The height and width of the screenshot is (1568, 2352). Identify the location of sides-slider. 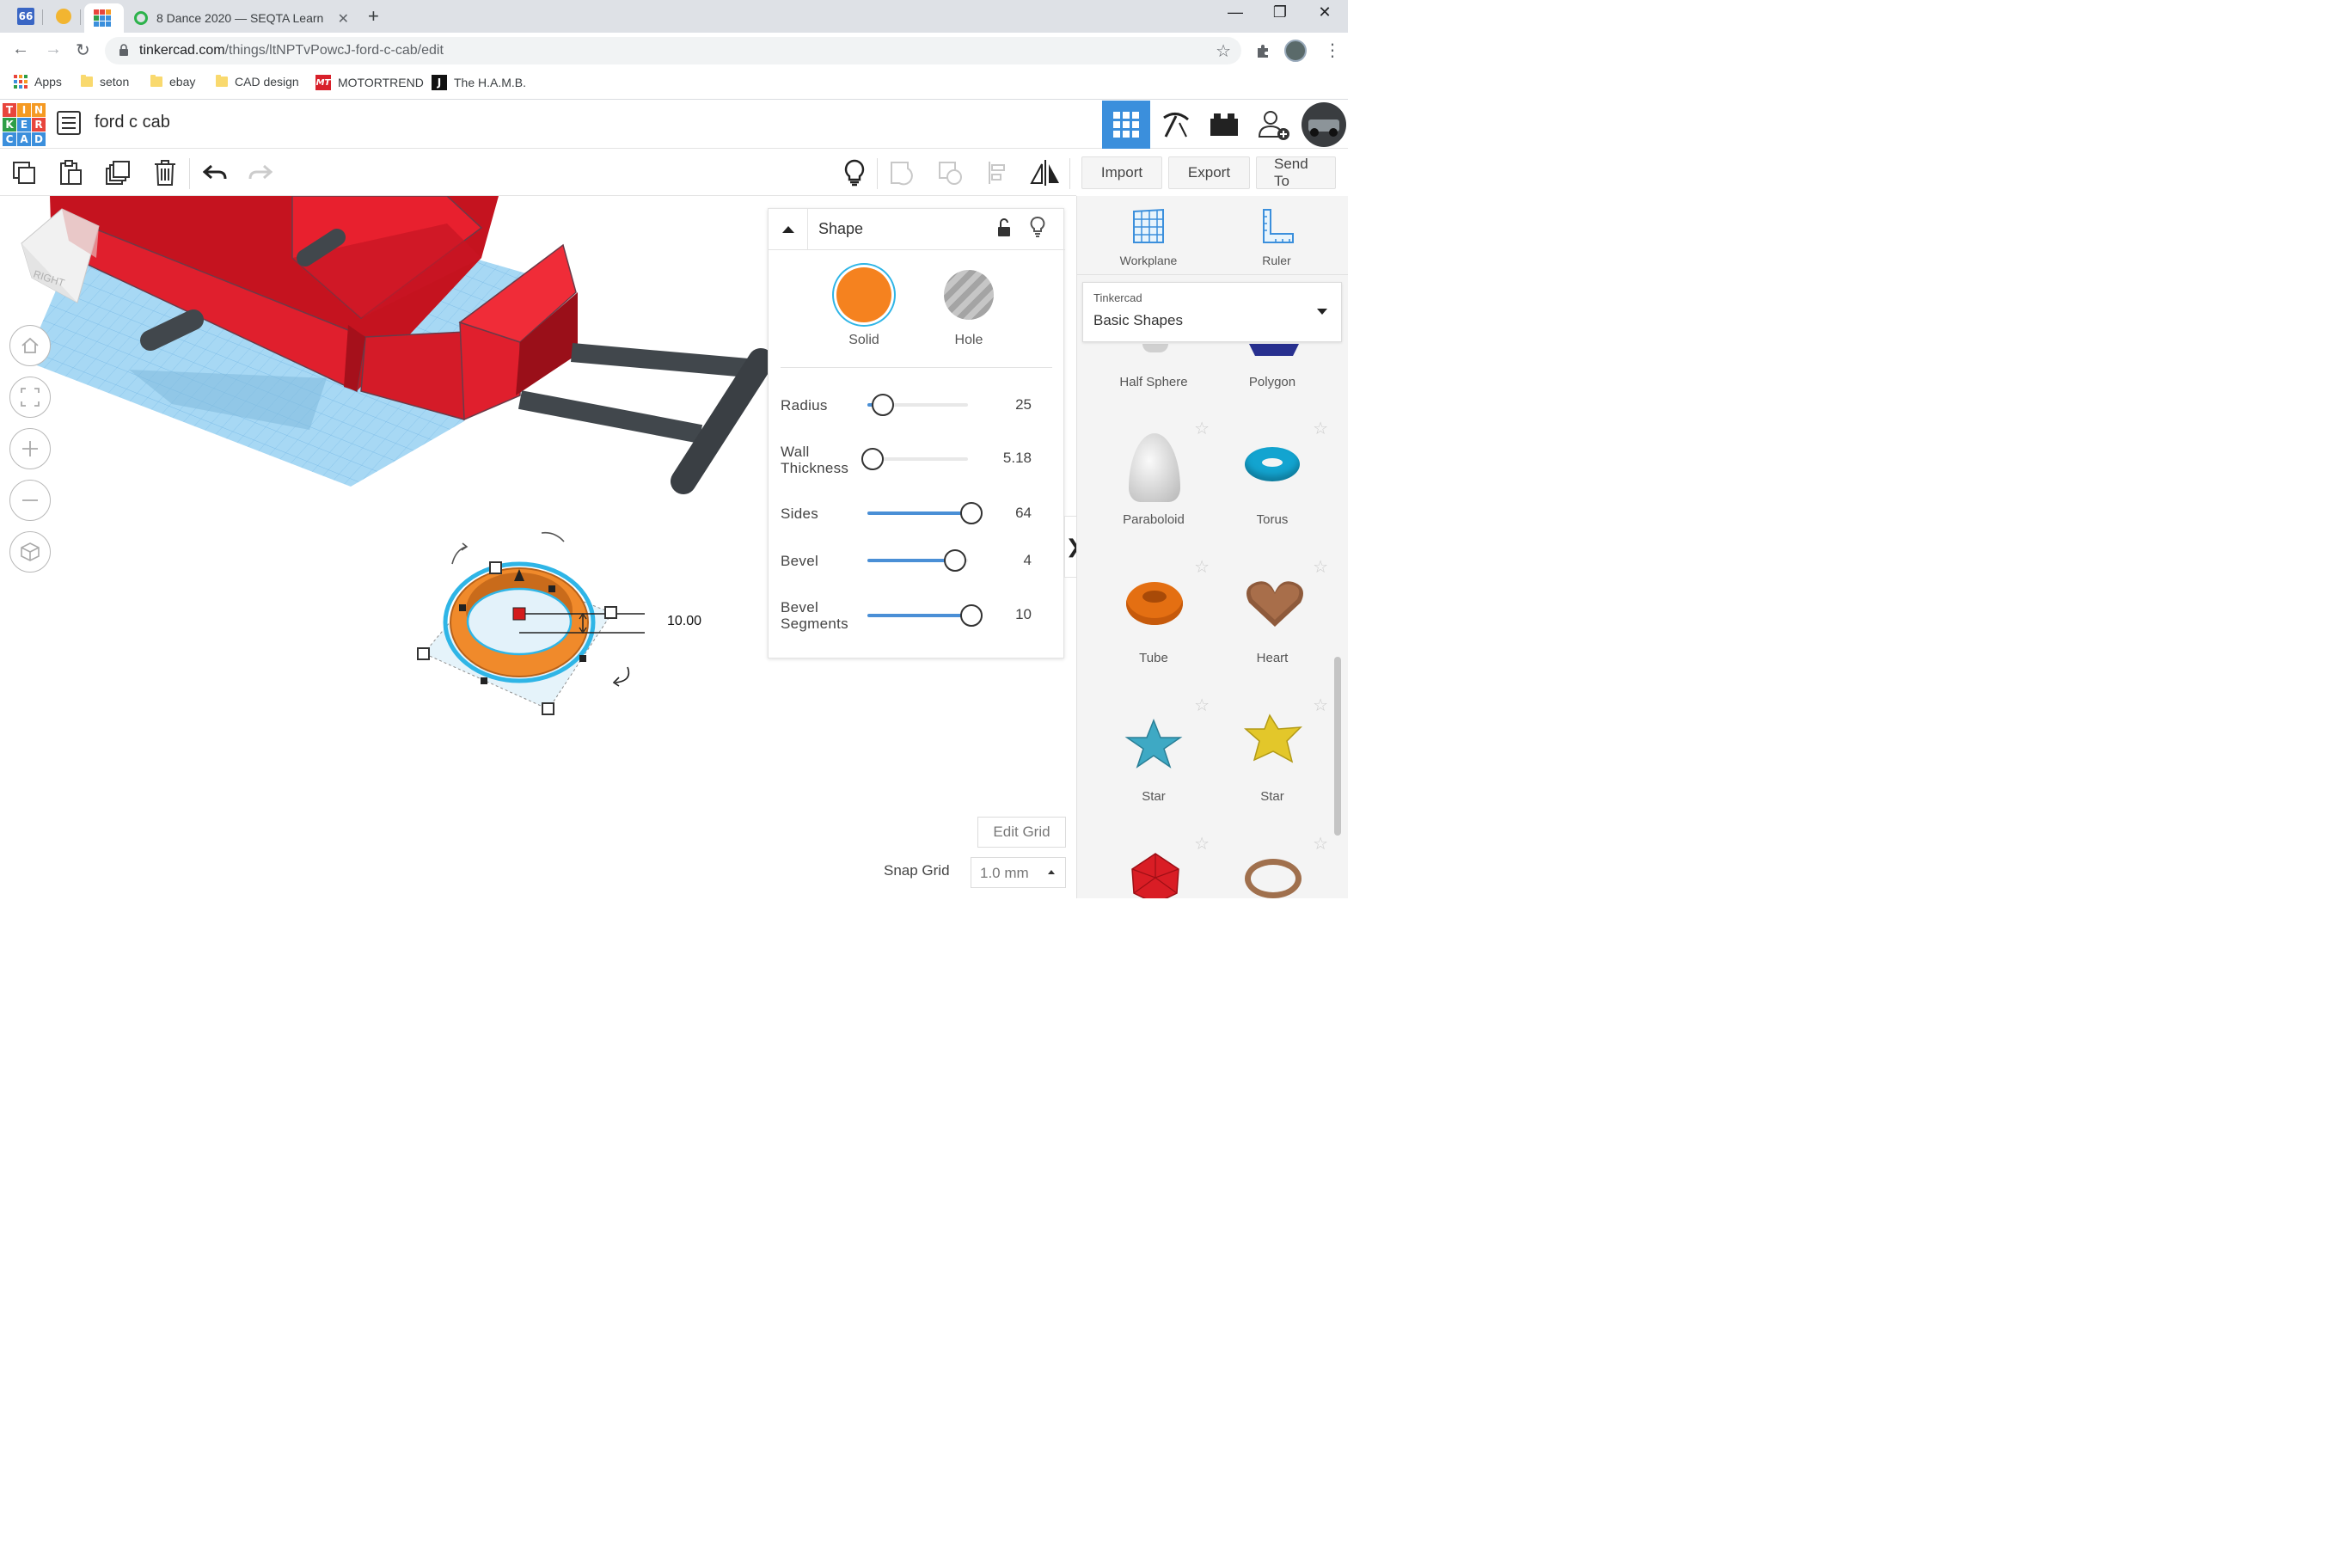
(925, 513).